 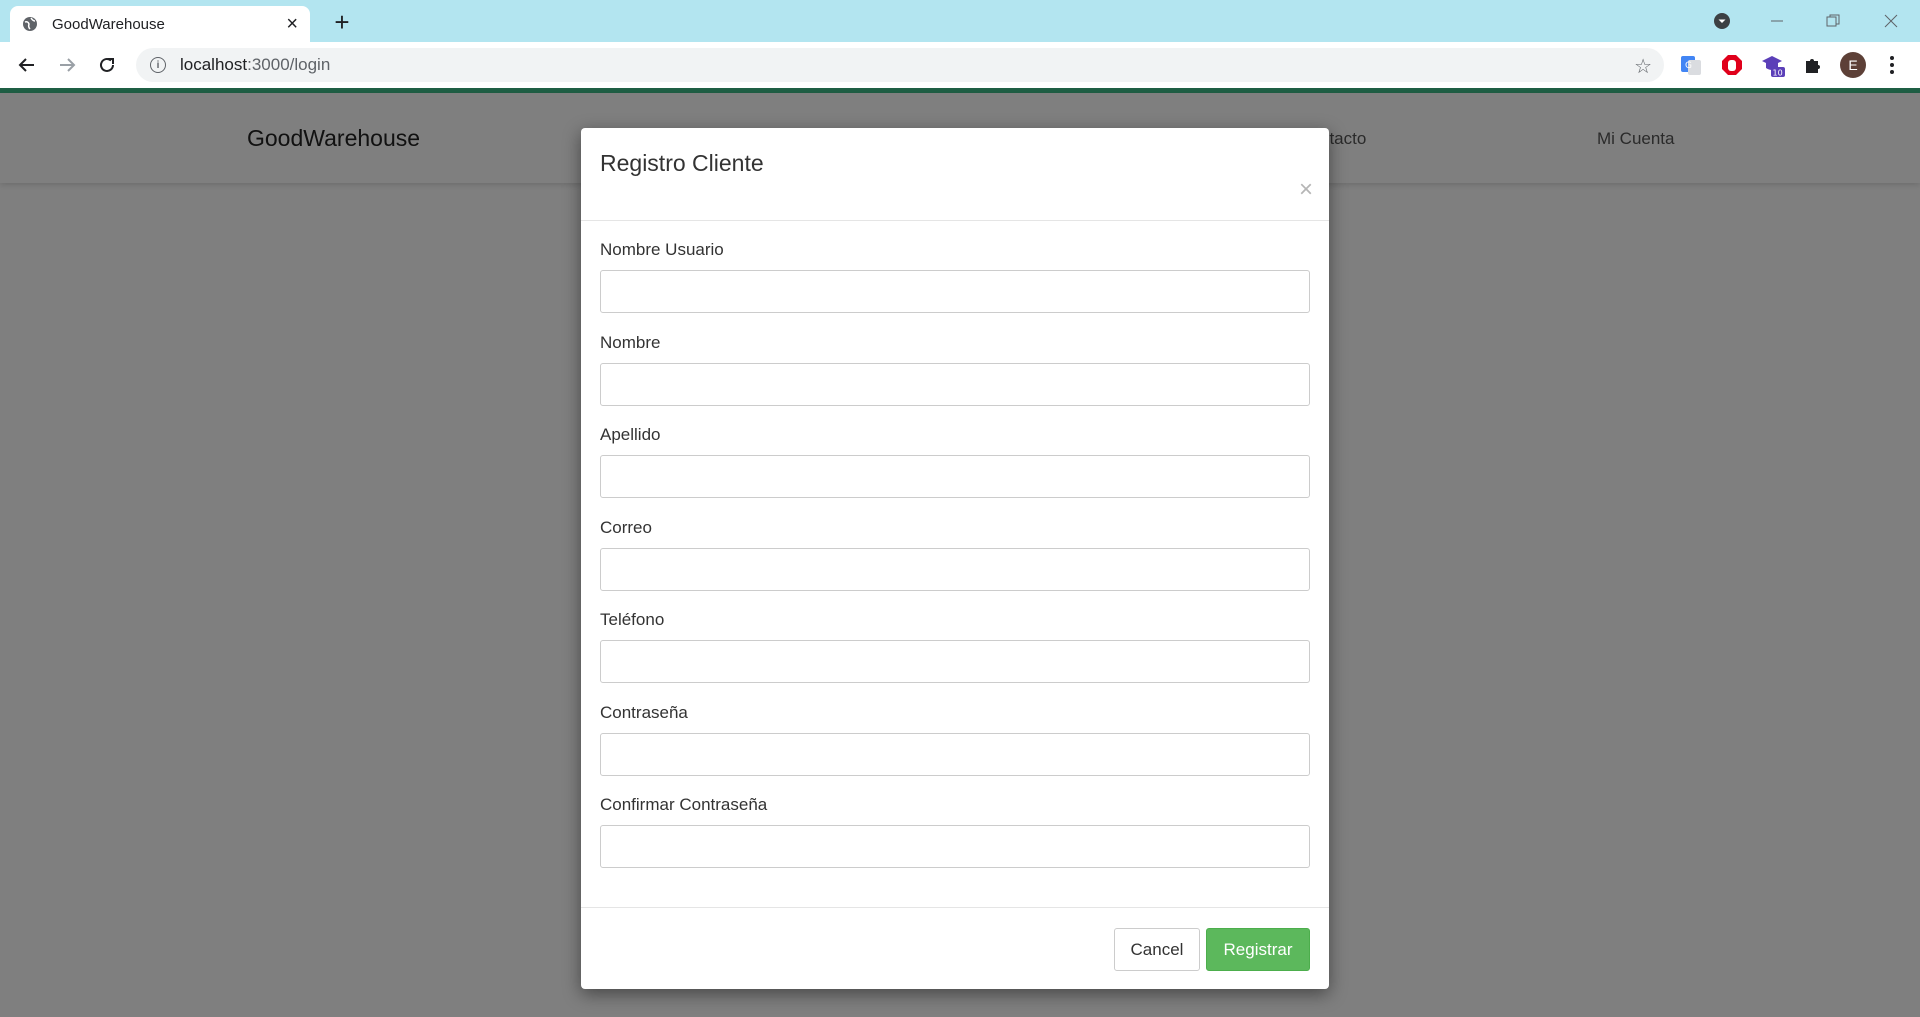 I want to click on google-translate-icon: G, so click(x=1691, y=65).